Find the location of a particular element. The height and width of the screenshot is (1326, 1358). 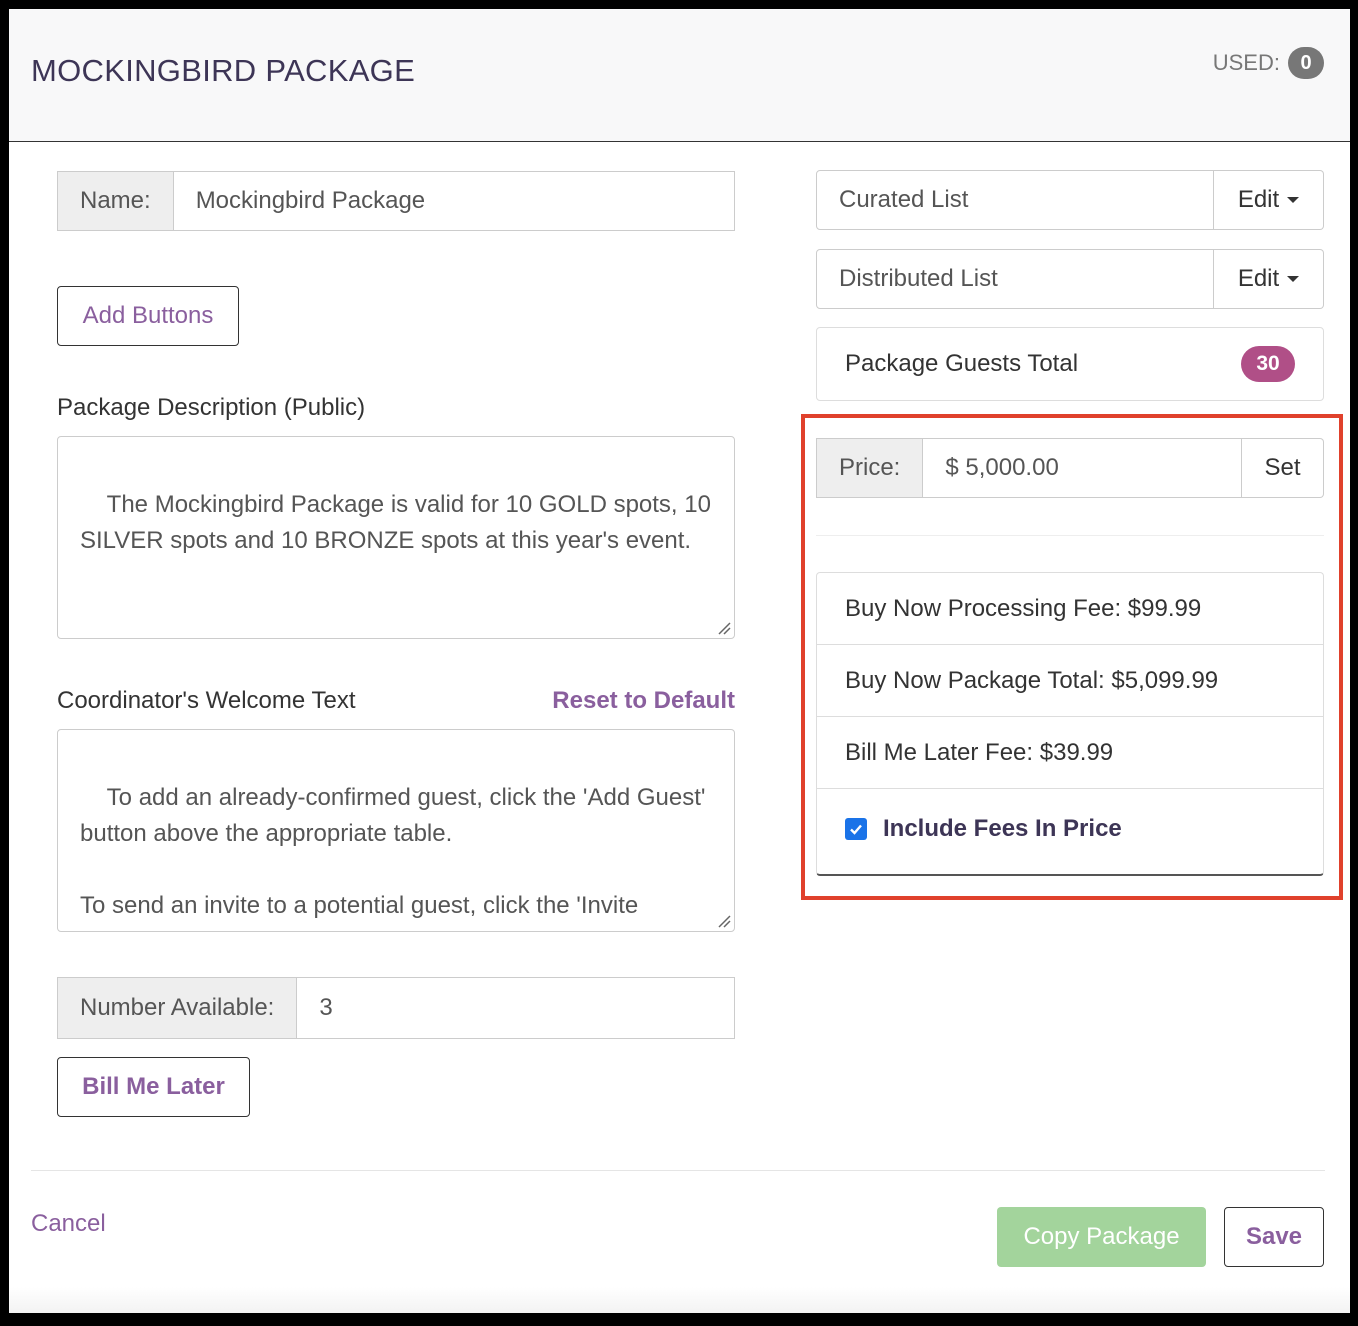

distributed-edit-dropdown: Edit is located at coordinates (1269, 279).